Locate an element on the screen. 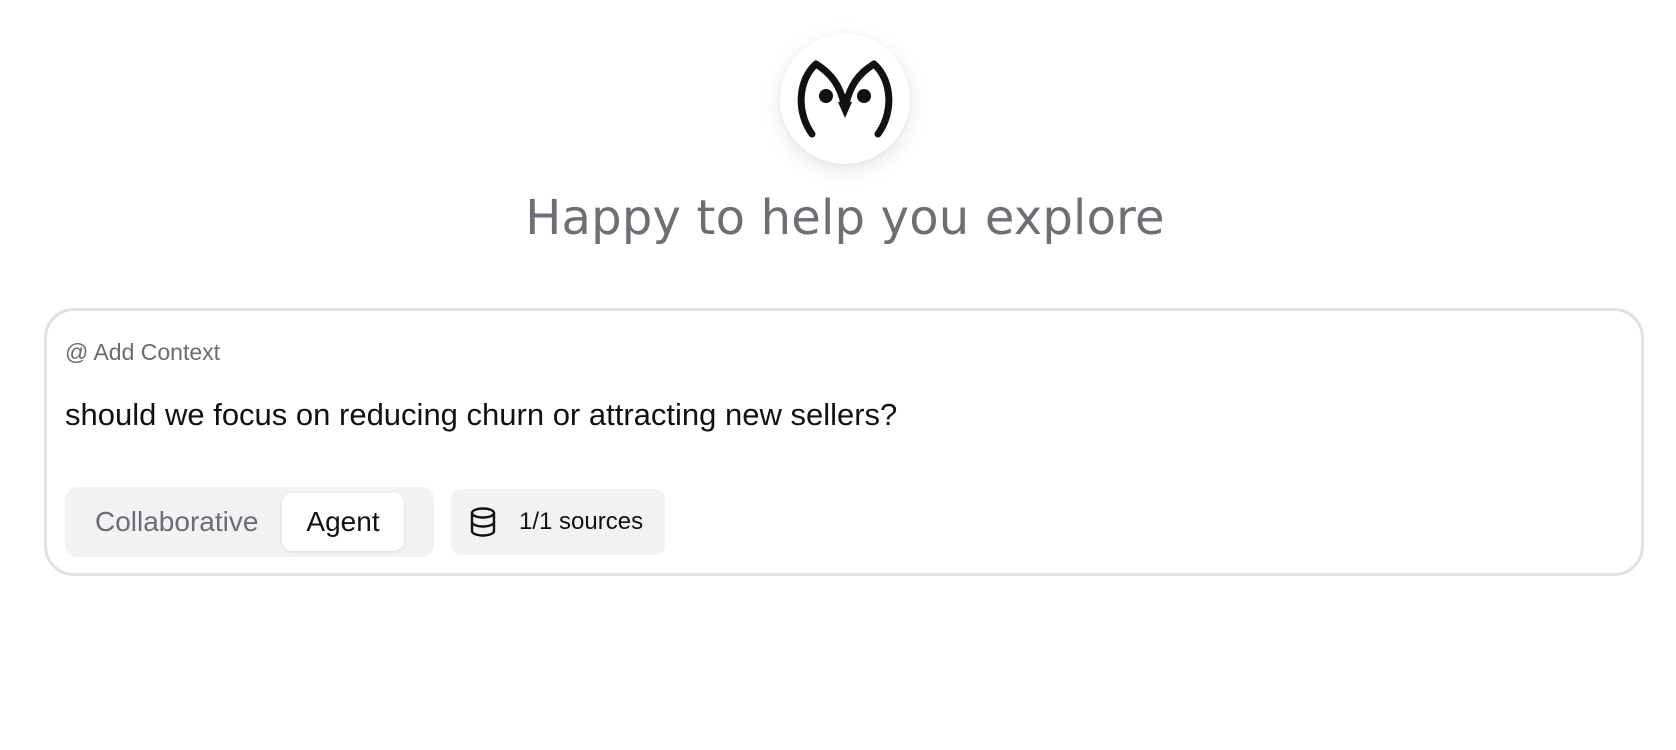  mode-agent-button: Agent is located at coordinates (343, 522).